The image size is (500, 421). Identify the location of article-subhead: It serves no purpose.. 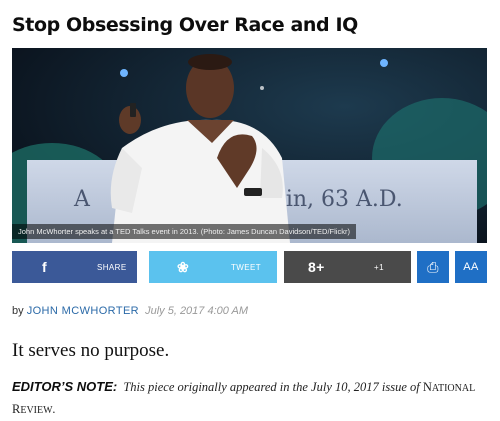
(91, 350).